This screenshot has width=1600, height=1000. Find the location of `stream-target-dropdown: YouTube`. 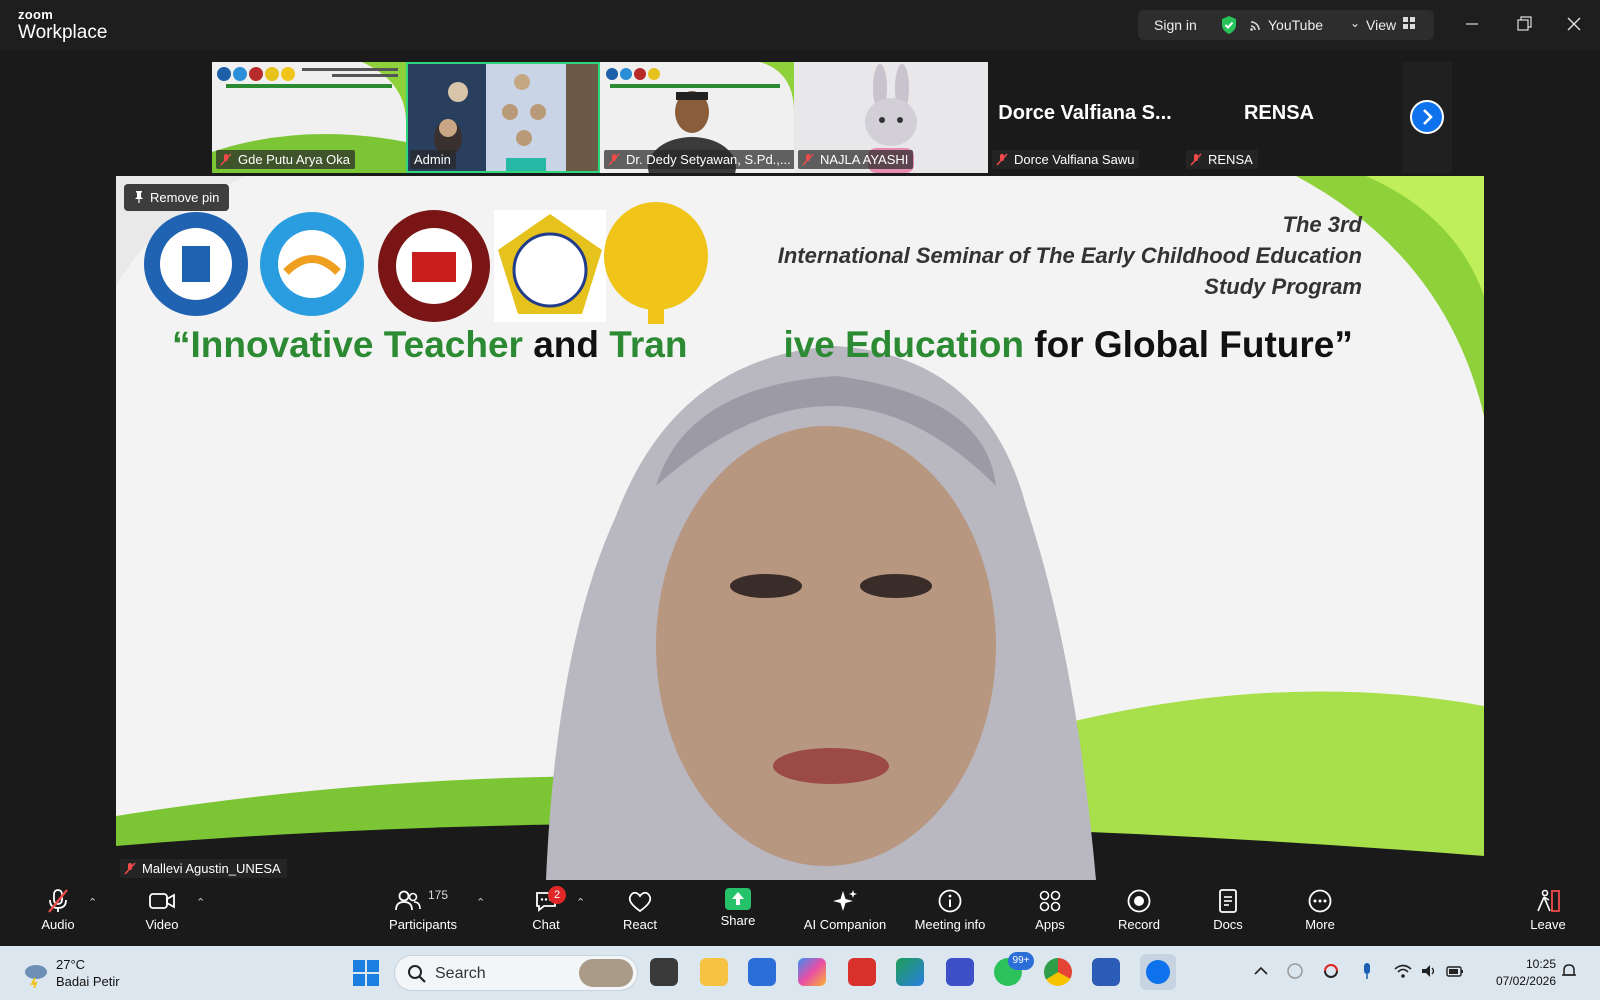

stream-target-dropdown: YouTube is located at coordinates (1295, 25).